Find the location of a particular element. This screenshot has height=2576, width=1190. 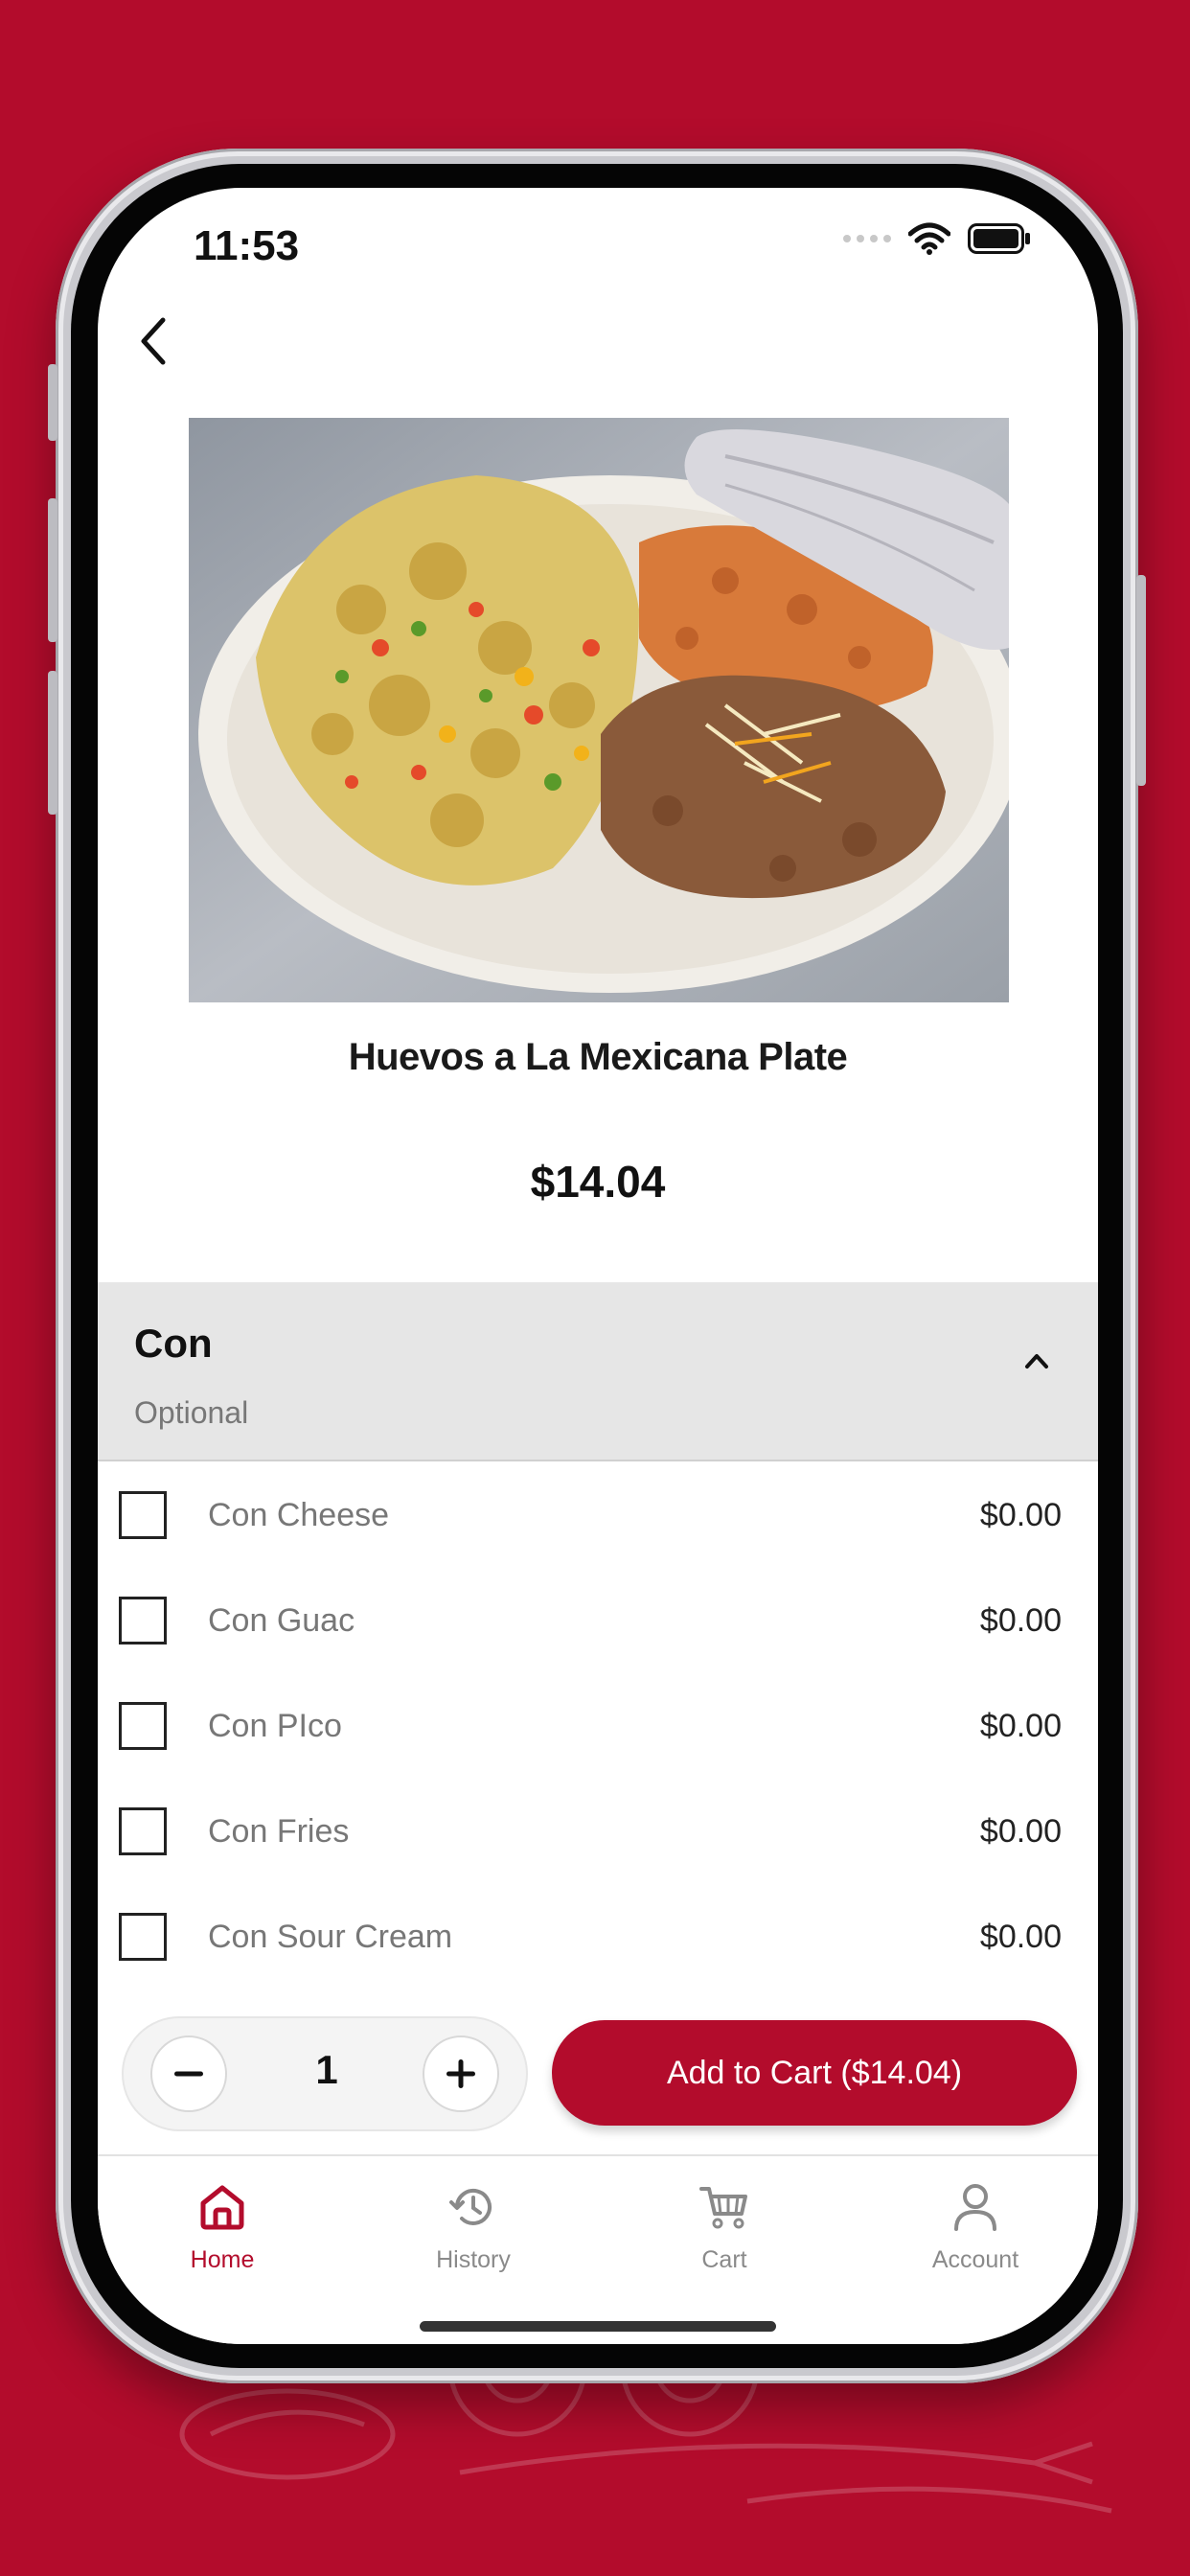

increase-quantity-button is located at coordinates (461, 2074).